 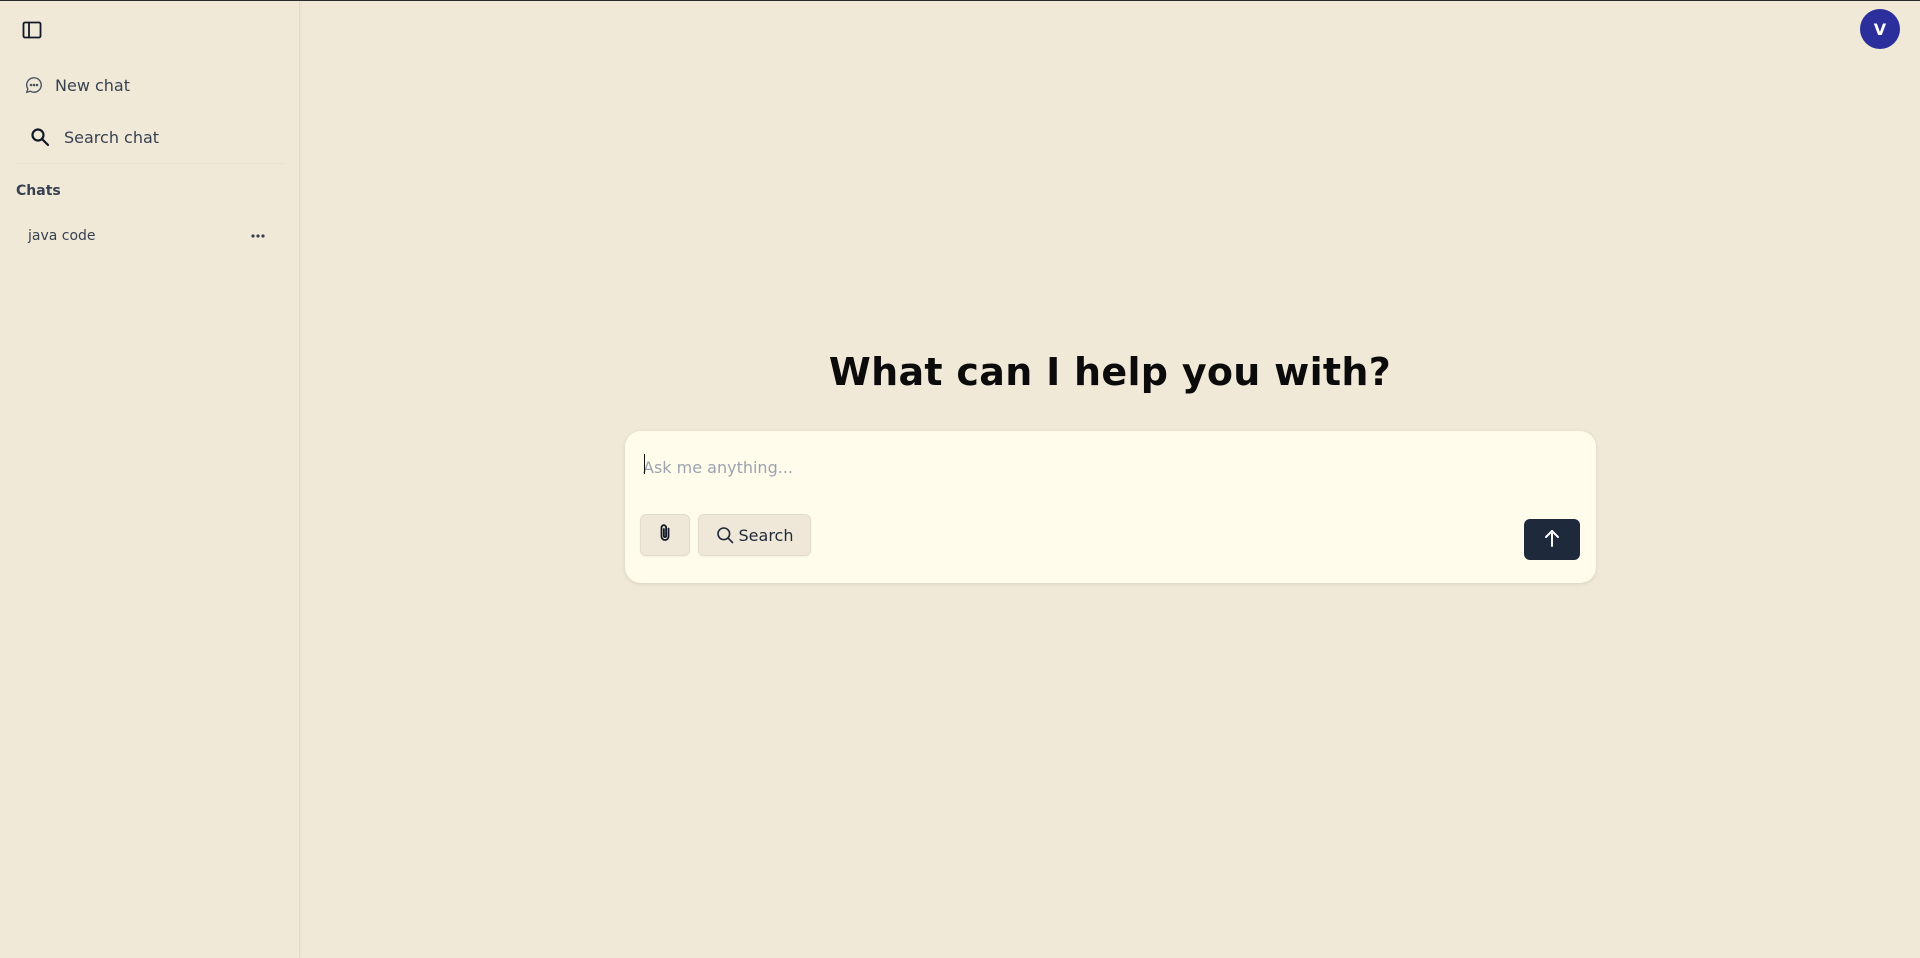 I want to click on avatar-initial: V, so click(x=1880, y=29).